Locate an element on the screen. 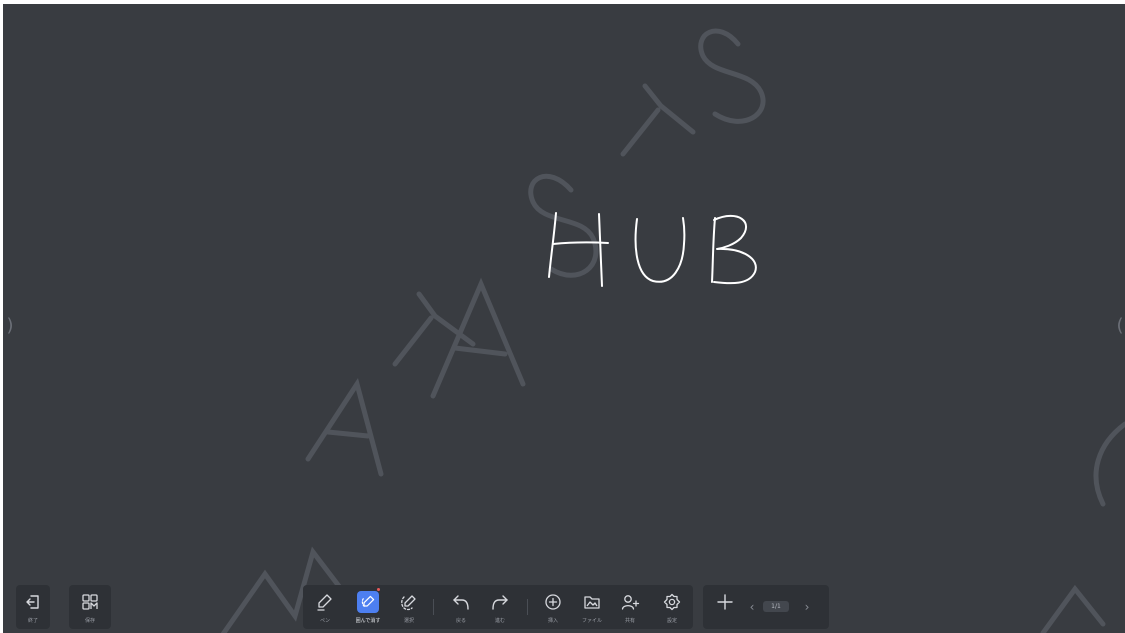 The image size is (1125, 633). settings-button: 設定 is located at coordinates (672, 607).